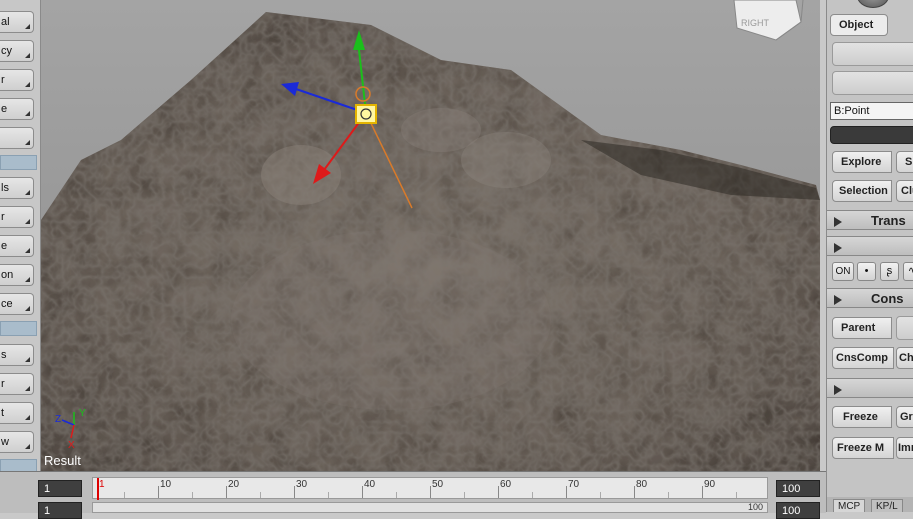  Describe the element at coordinates (17, 246) in the screenshot. I see `left-tool-button-8: e` at that location.